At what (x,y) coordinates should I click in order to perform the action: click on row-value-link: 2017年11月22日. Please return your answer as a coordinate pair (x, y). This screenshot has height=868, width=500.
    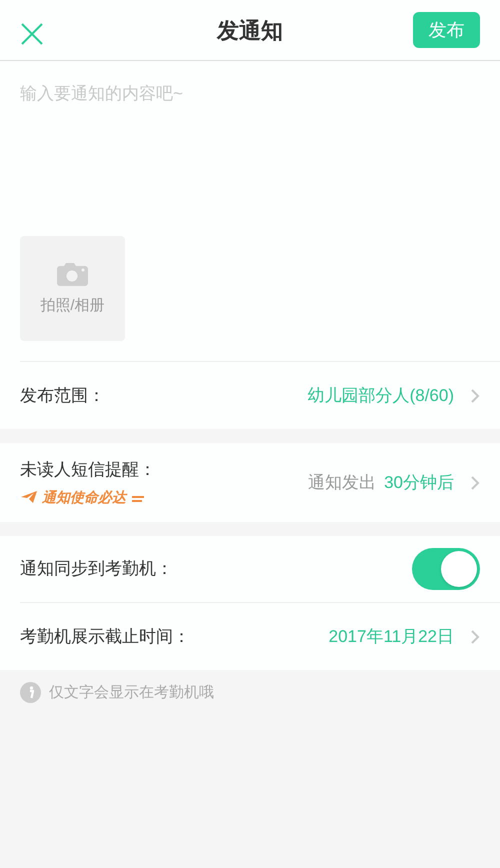
    Looking at the image, I should click on (404, 637).